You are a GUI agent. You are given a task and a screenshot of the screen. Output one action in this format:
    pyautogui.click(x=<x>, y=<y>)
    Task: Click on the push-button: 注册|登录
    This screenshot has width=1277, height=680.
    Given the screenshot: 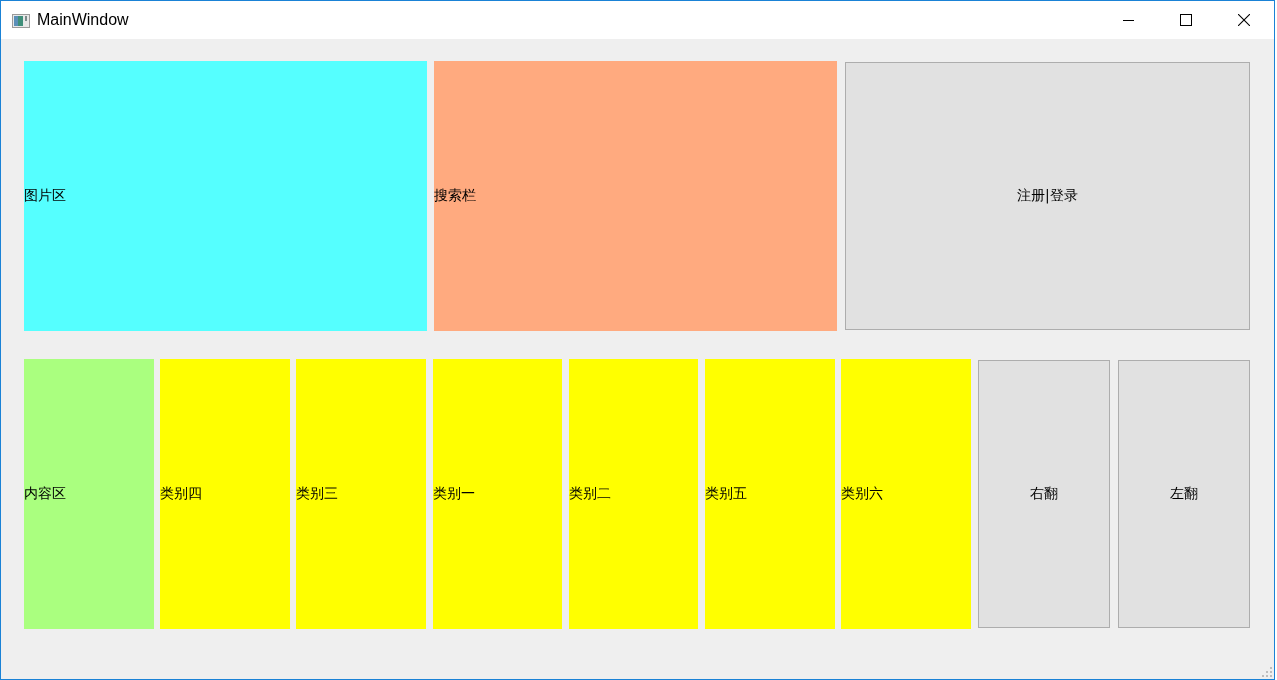 What is the action you would take?
    pyautogui.click(x=1047, y=196)
    